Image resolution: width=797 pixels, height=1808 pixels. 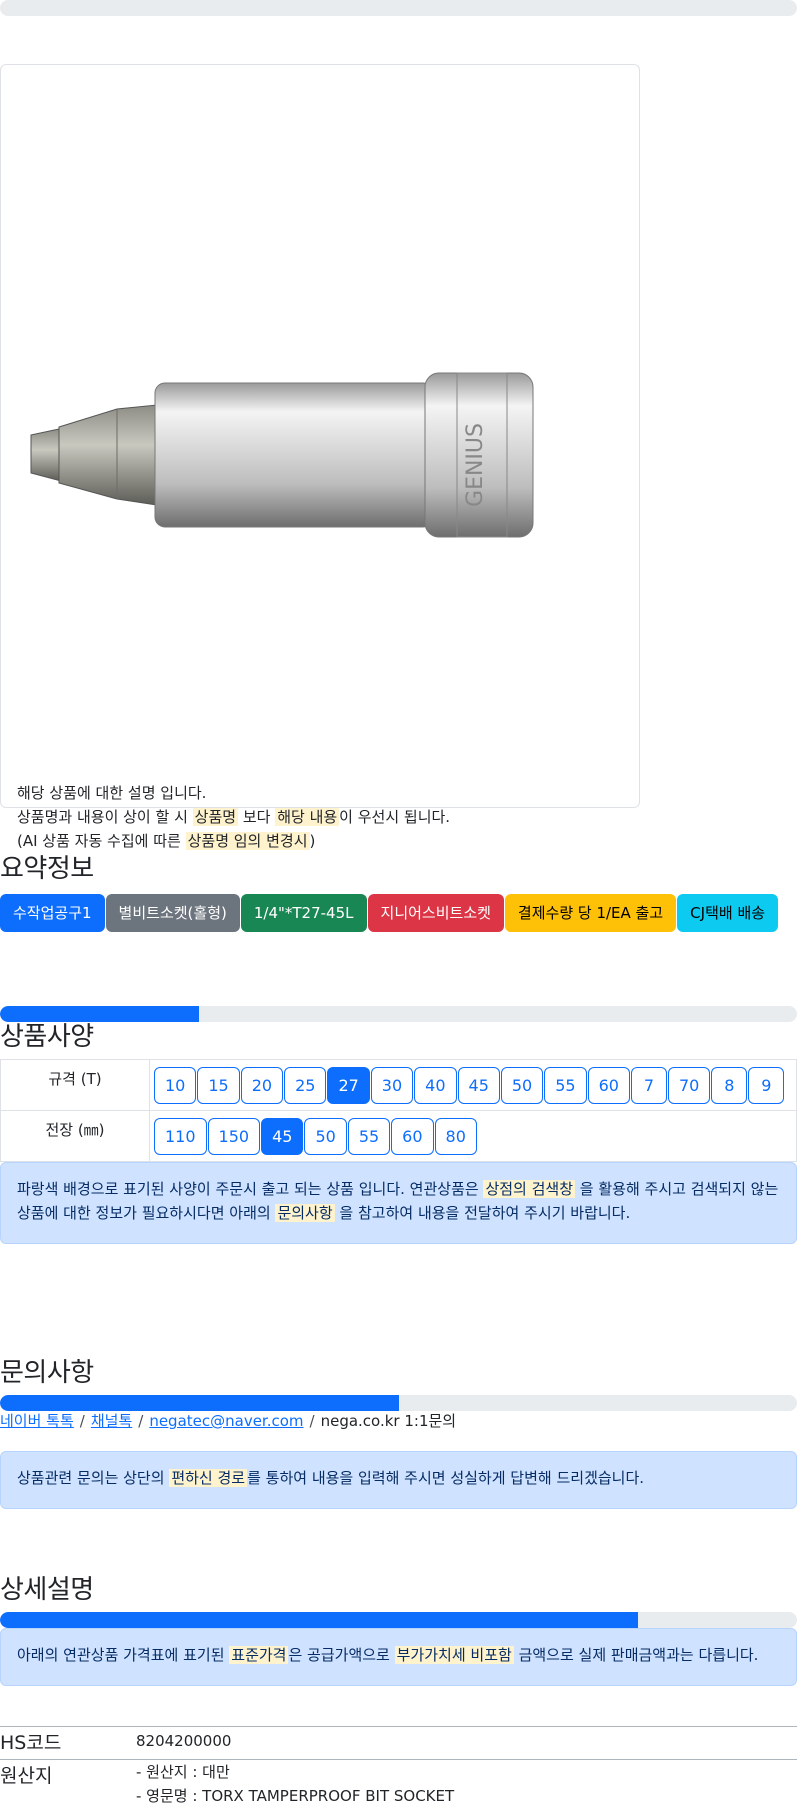 What do you see at coordinates (262, 1085) in the screenshot?
I see `spec-option-button: 20` at bounding box center [262, 1085].